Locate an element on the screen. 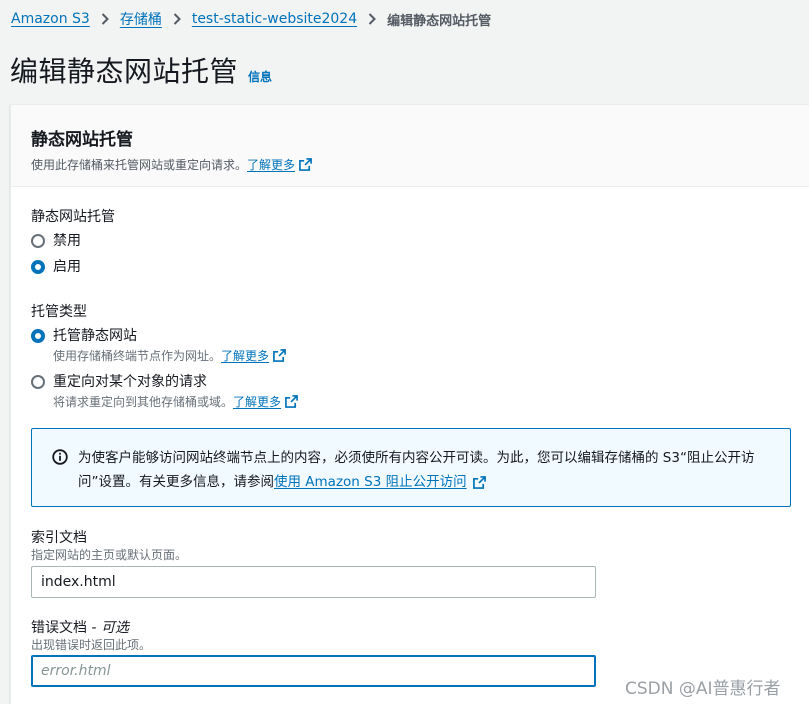 This screenshot has height=704, width=809. block-public-access-link: 使用 Amazon S3 阻止公开访问 is located at coordinates (380, 482).